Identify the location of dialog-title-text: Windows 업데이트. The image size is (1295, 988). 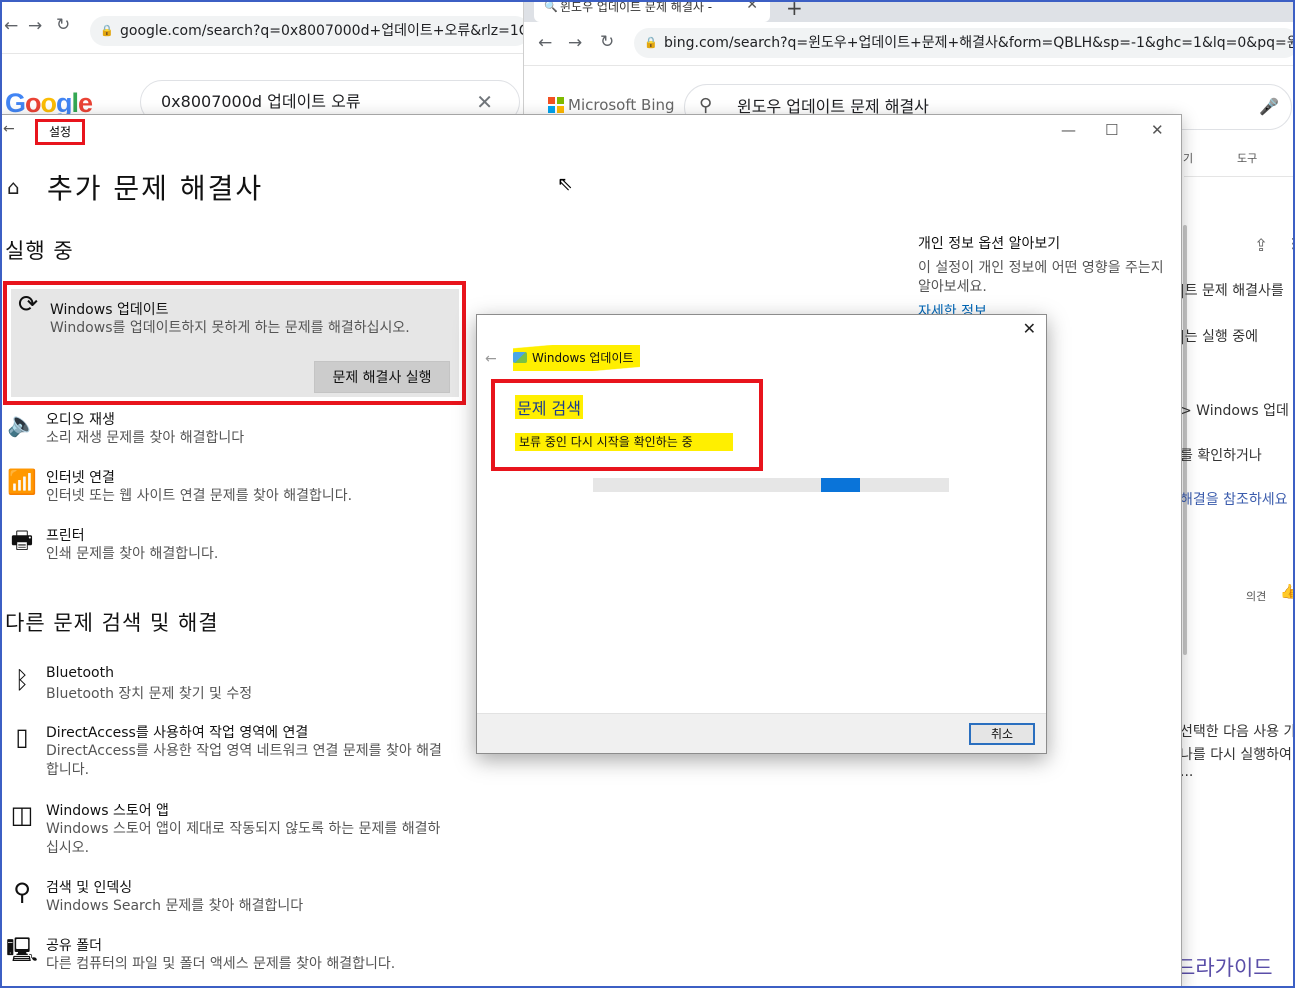
(583, 358).